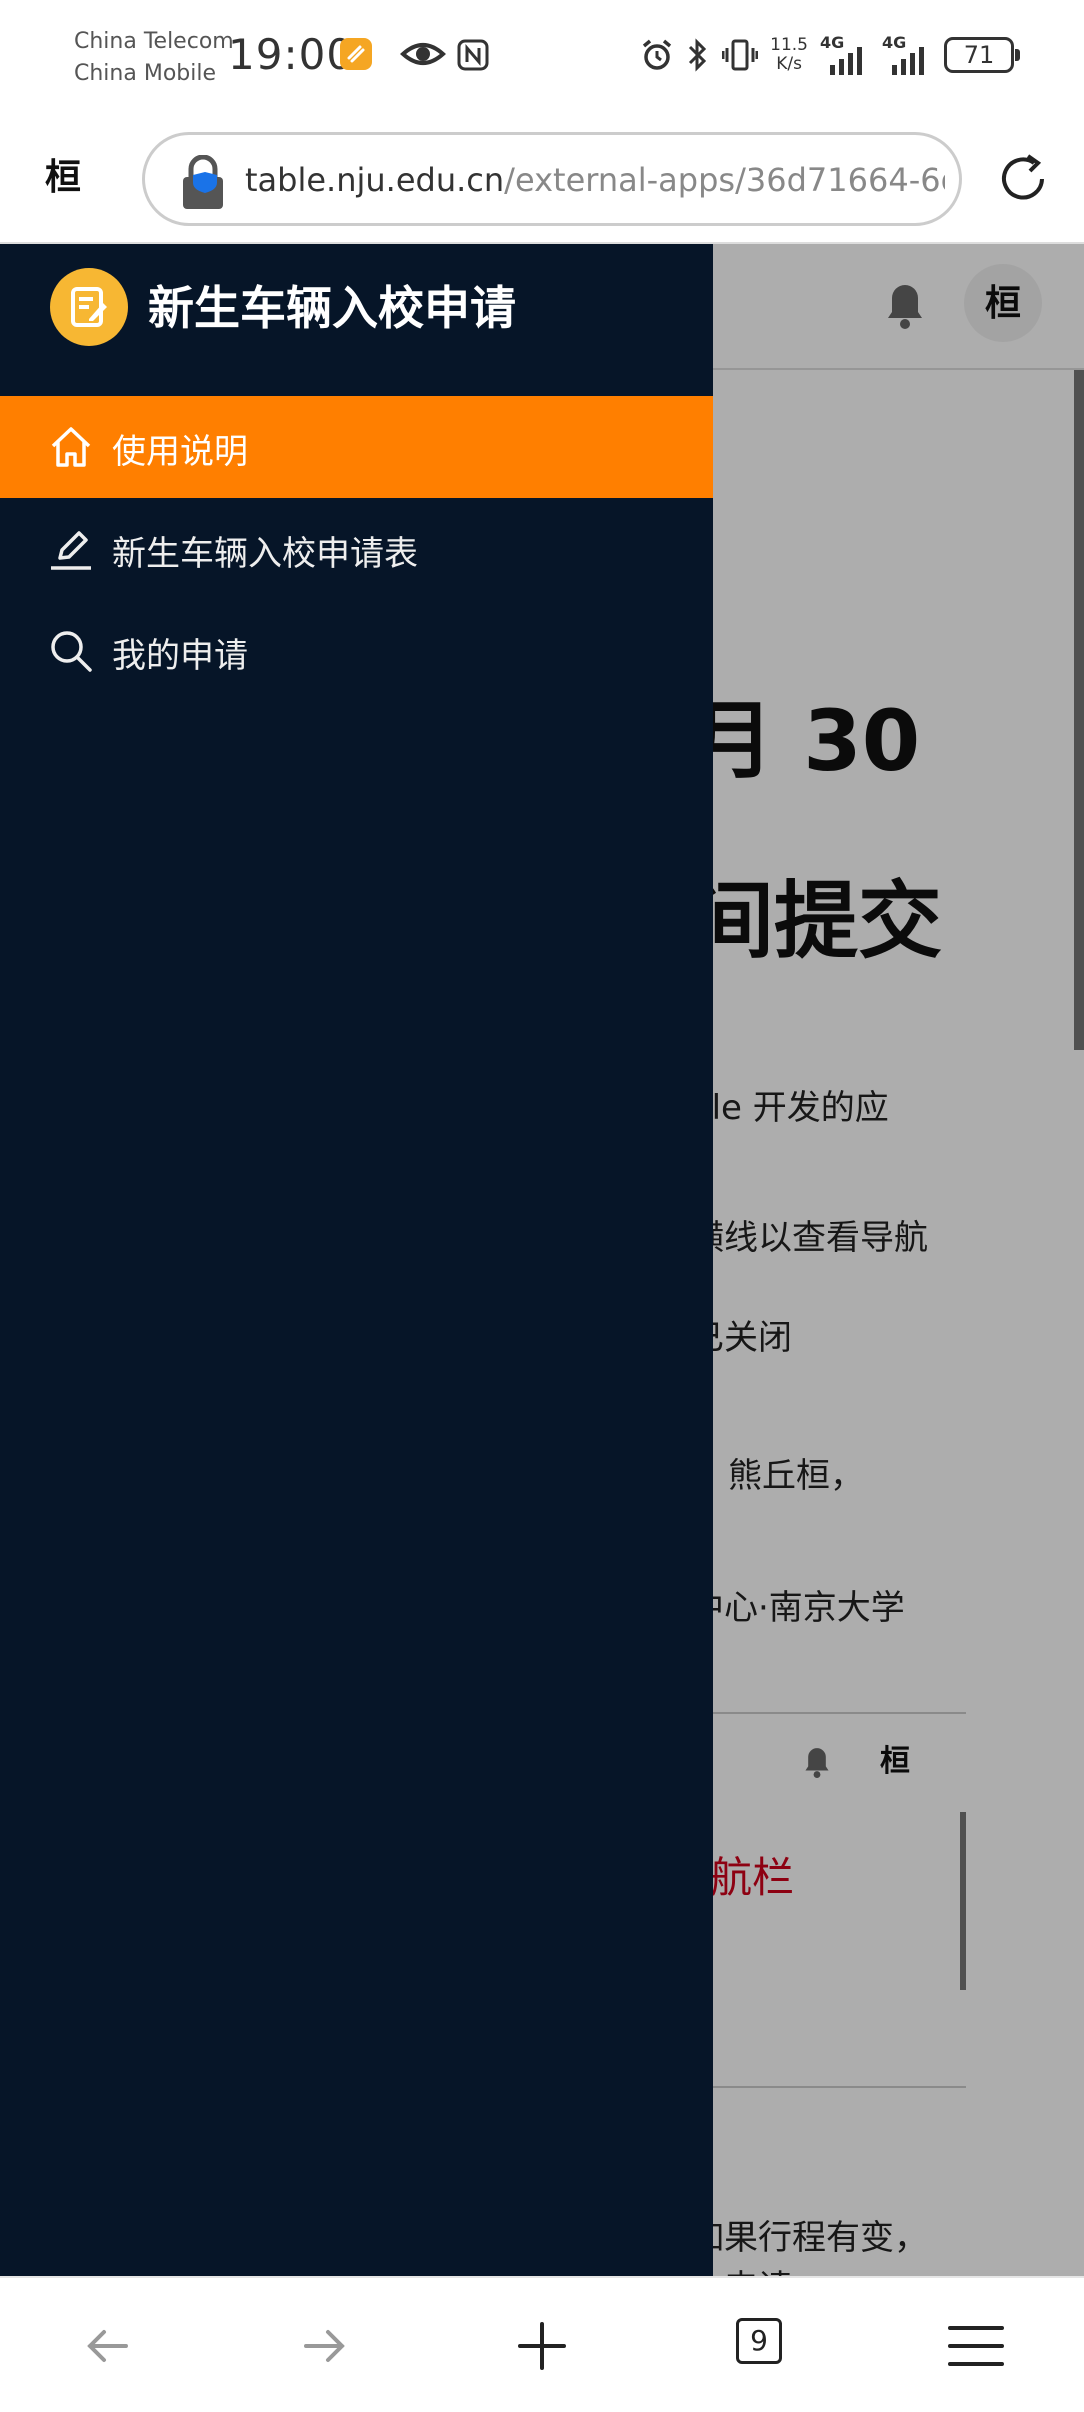  Describe the element at coordinates (982, 55) in the screenshot. I see `battery-indicator: 71` at that location.